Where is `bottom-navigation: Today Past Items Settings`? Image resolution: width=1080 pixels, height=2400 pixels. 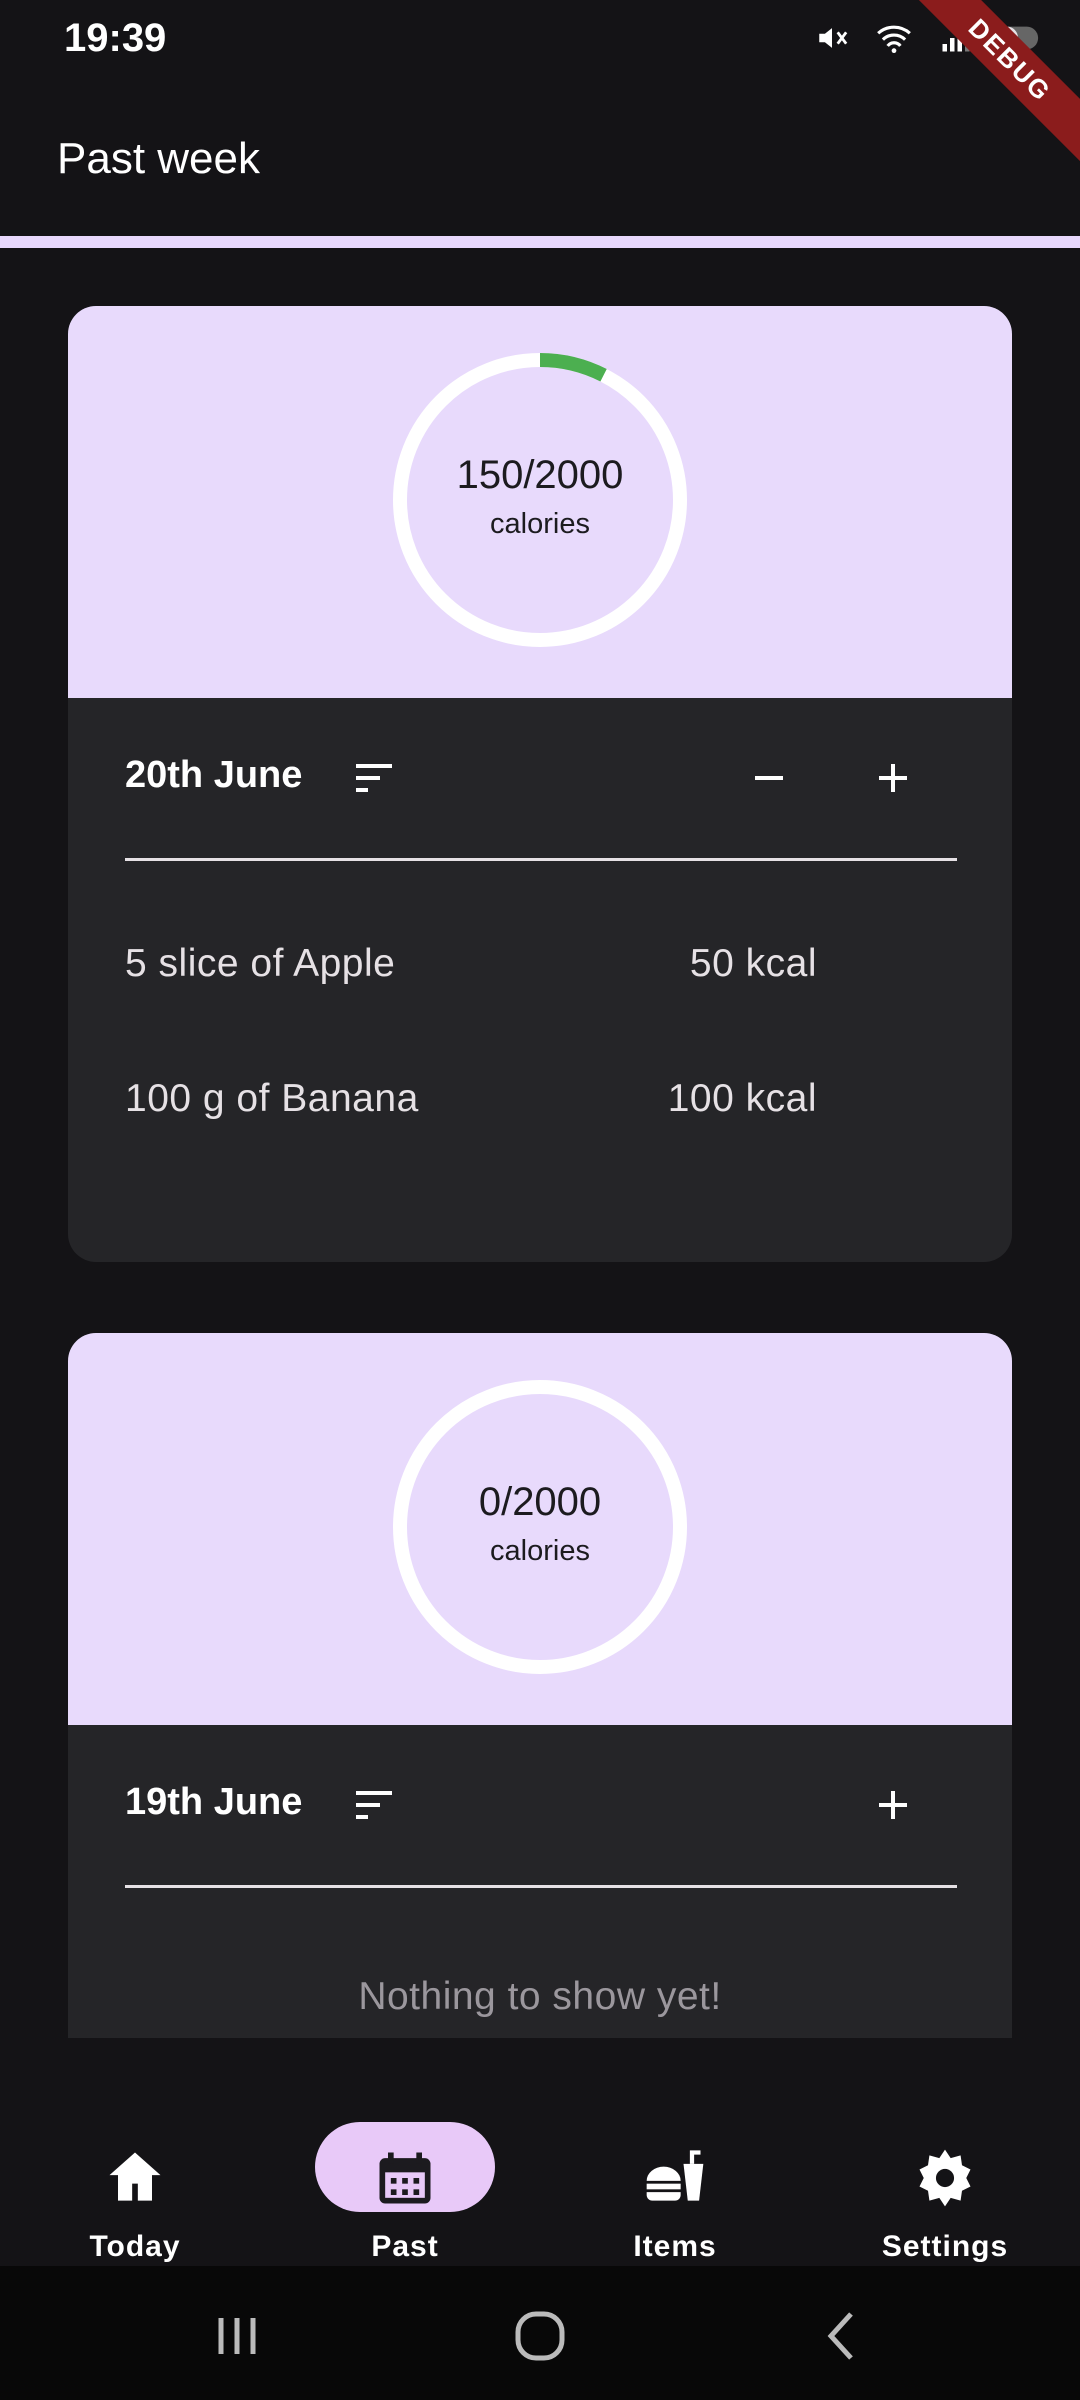
bottom-navigation: Today Past Items Settings is located at coordinates (540, 2152).